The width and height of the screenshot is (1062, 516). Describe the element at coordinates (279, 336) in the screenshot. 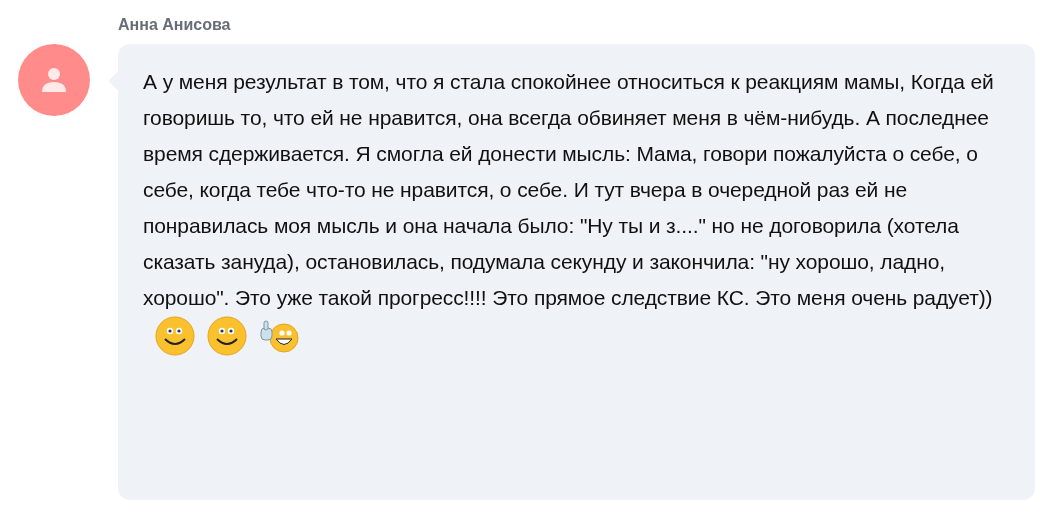

I see `thumbs-up-smiley-icon` at that location.